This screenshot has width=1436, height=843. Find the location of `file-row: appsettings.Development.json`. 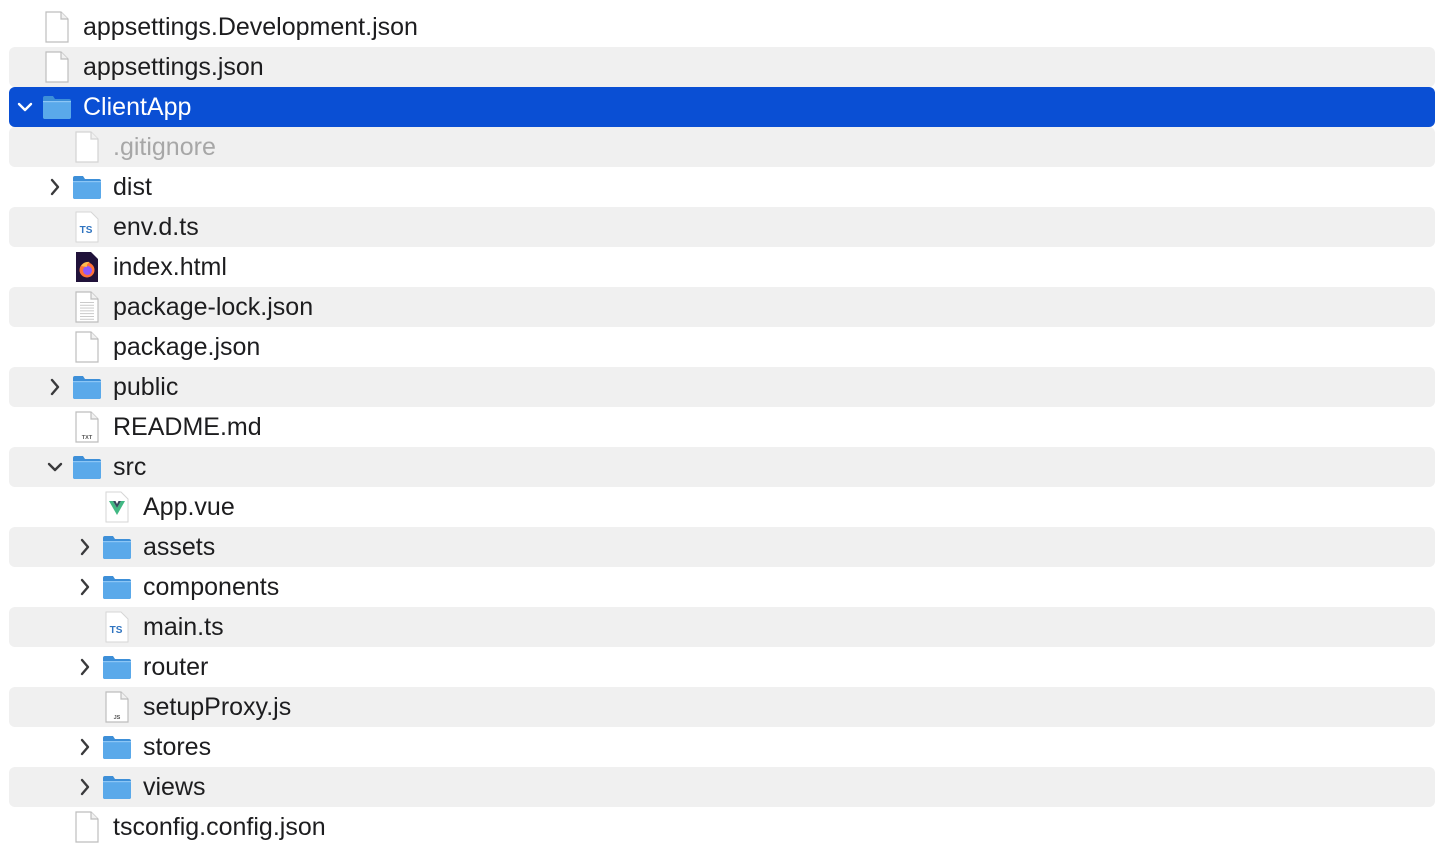

file-row: appsettings.Development.json is located at coordinates (722, 27).